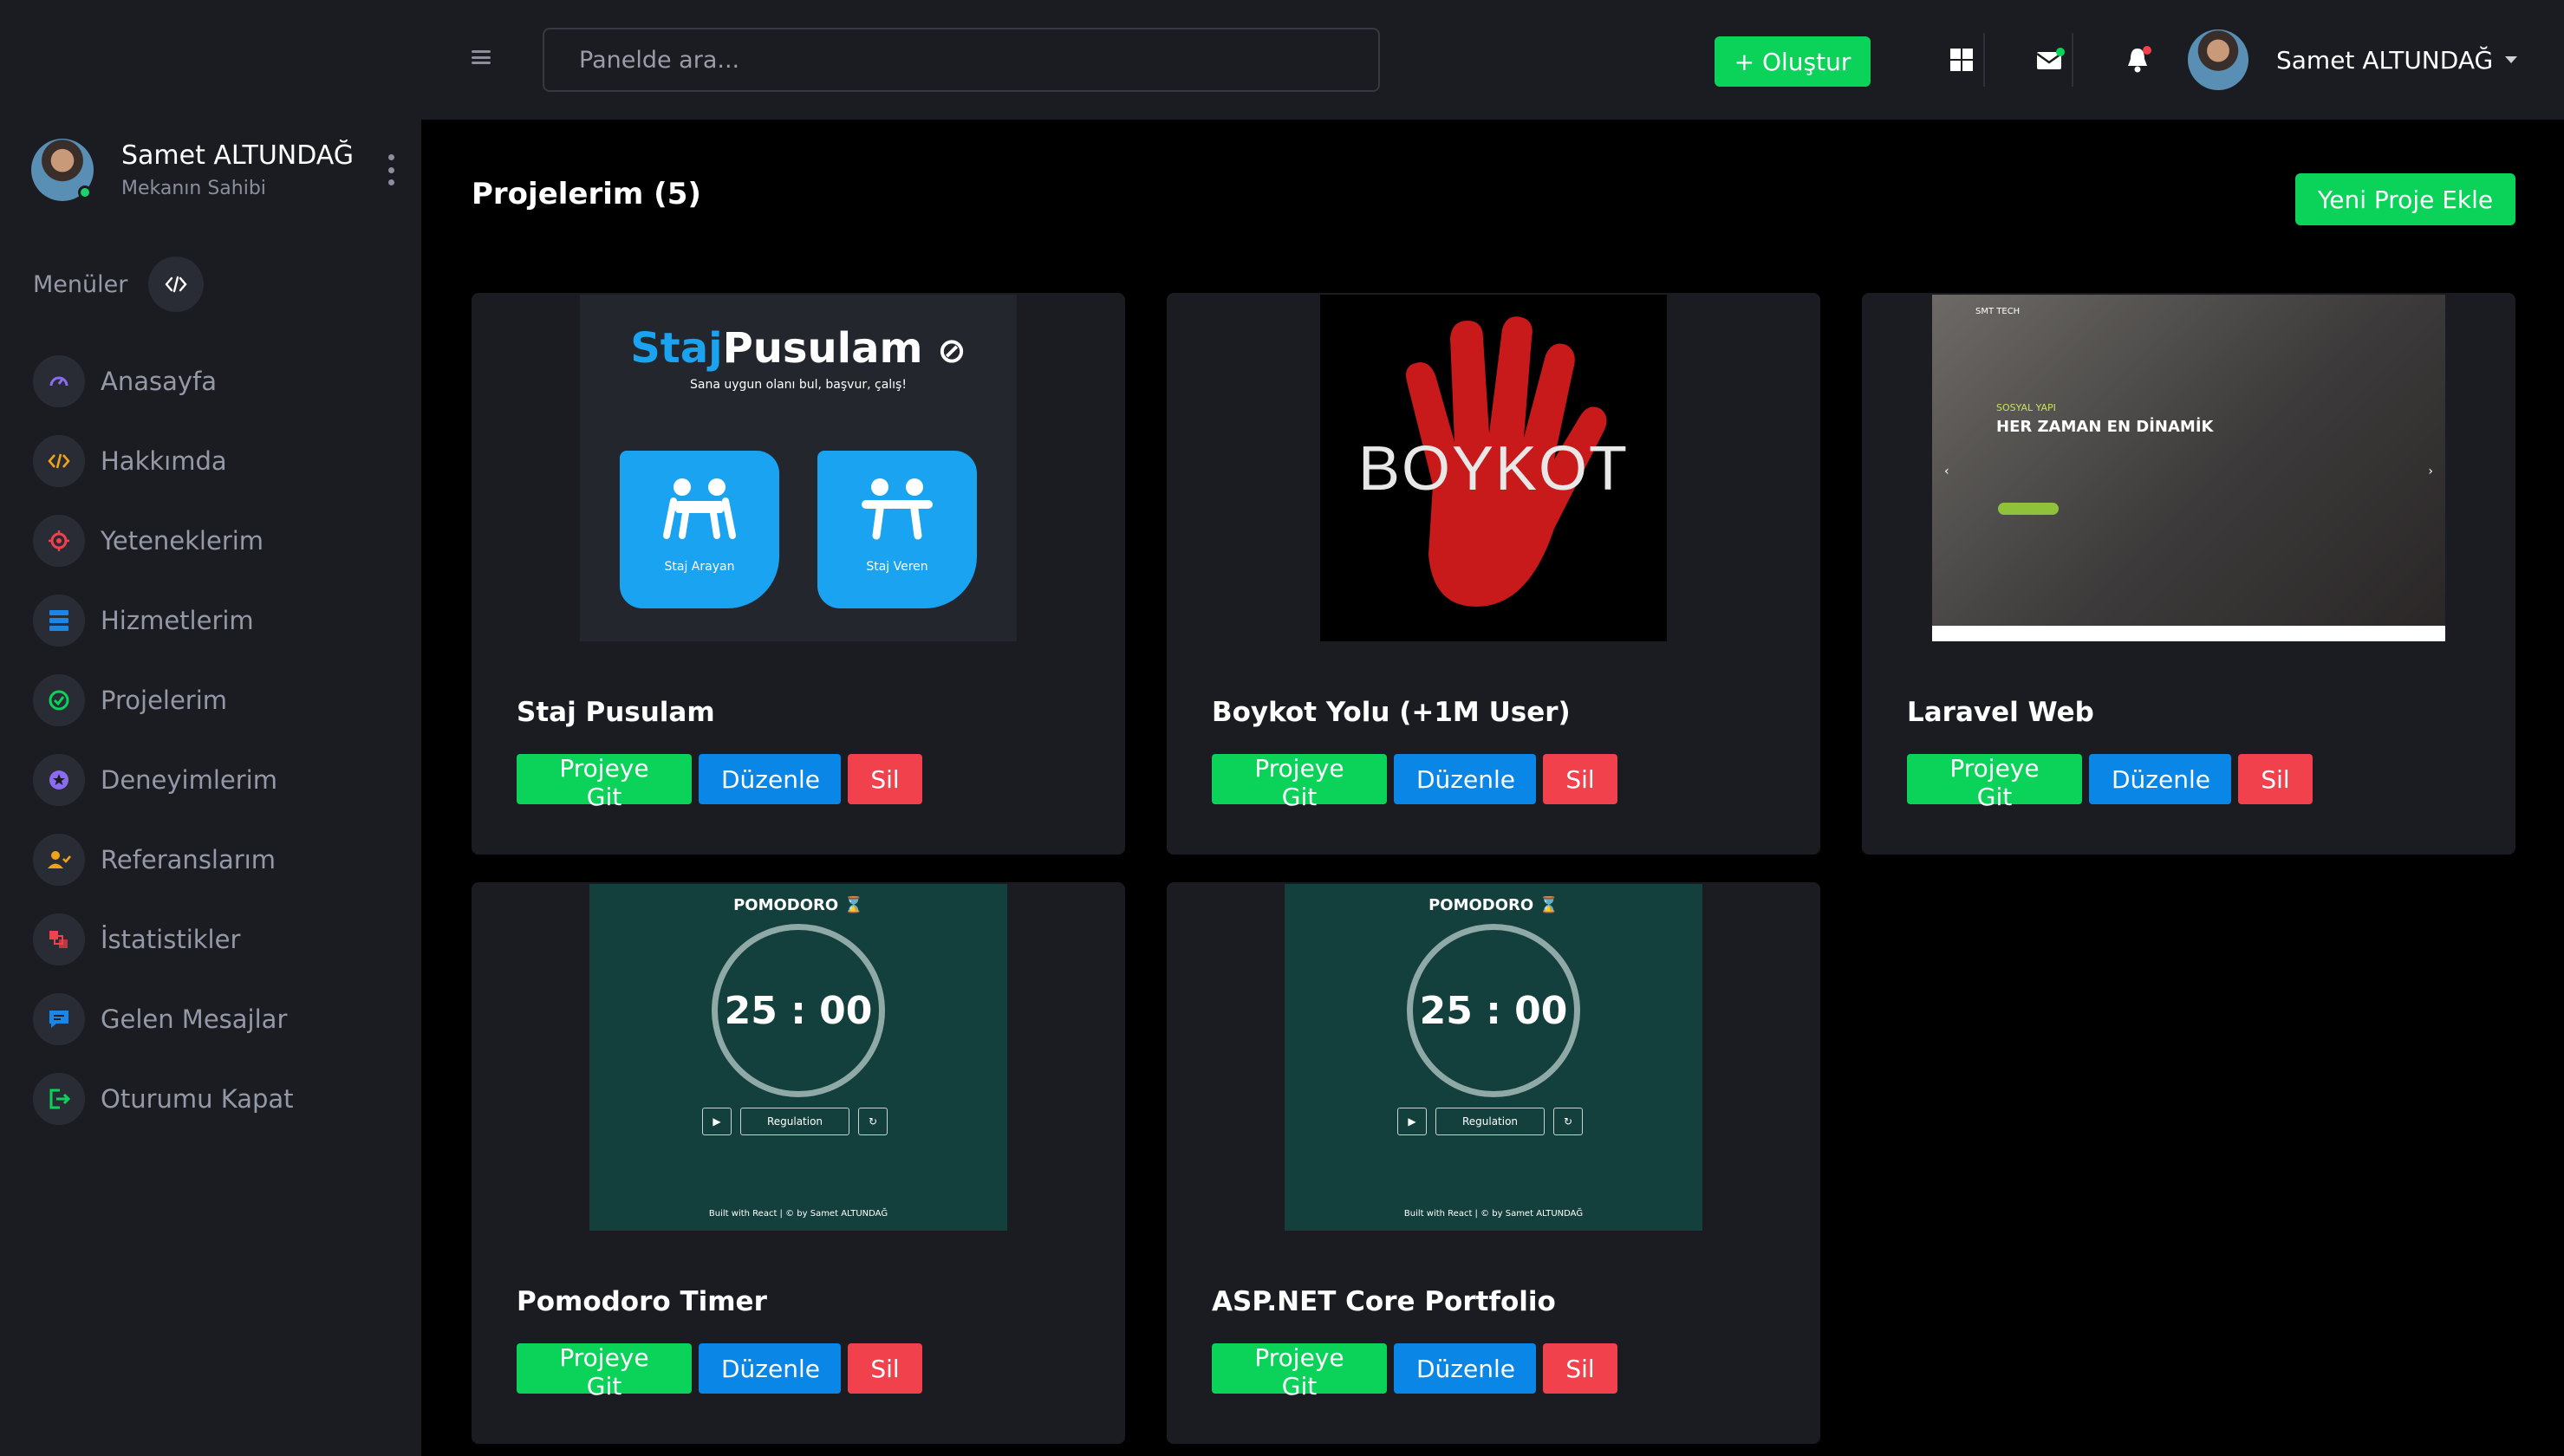  What do you see at coordinates (1391, 712) in the screenshot?
I see `project-title: Boykot Yolu (+1M User)` at bounding box center [1391, 712].